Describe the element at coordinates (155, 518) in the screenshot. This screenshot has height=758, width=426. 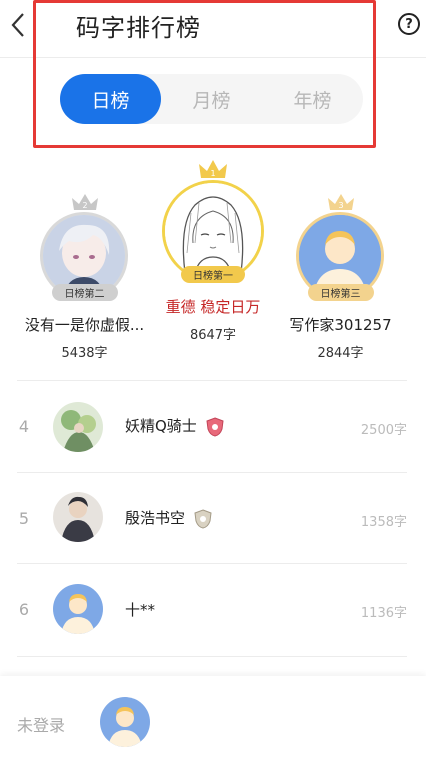
I see `user-name: 殷浩书空` at that location.